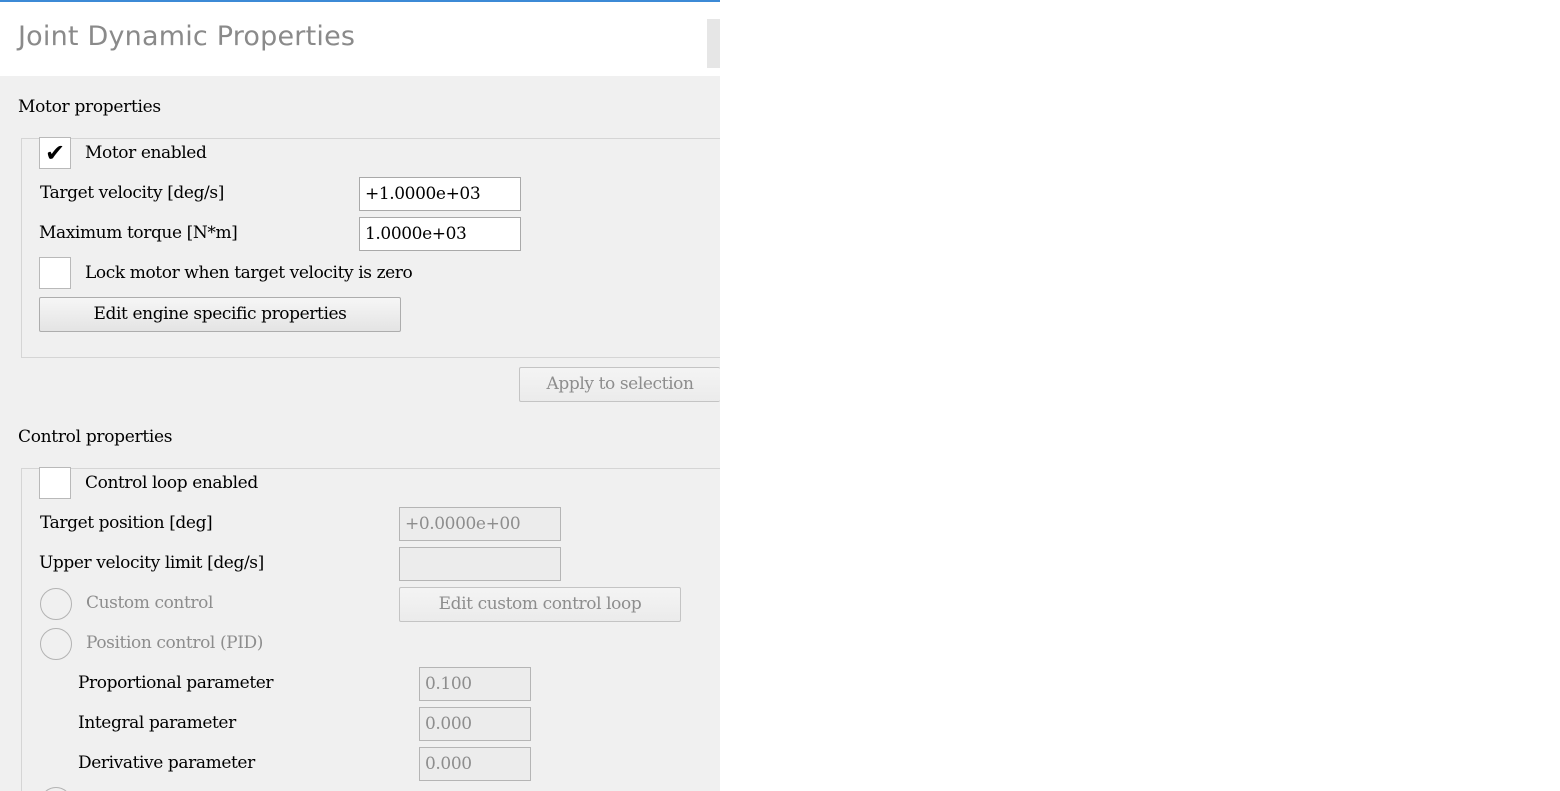 This screenshot has height=791, width=1560. I want to click on upper-velocity-limit-input, so click(480, 564).